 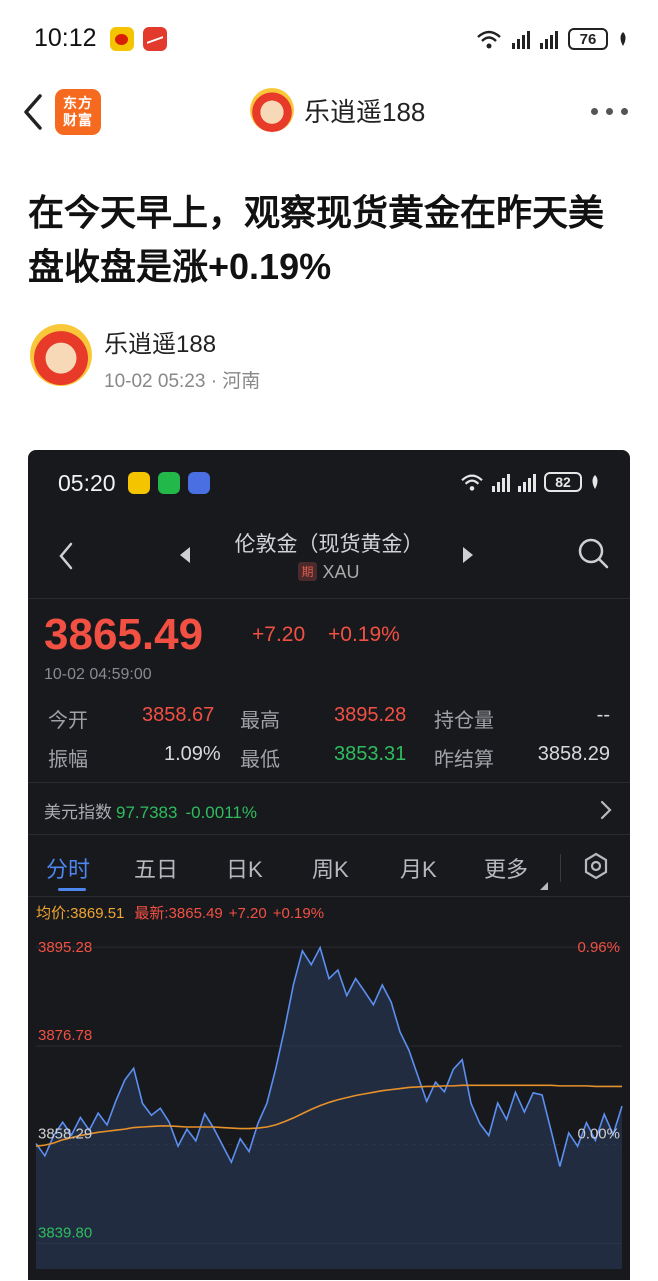 I want to click on price-change-pct: +0.19%, so click(x=364, y=634).